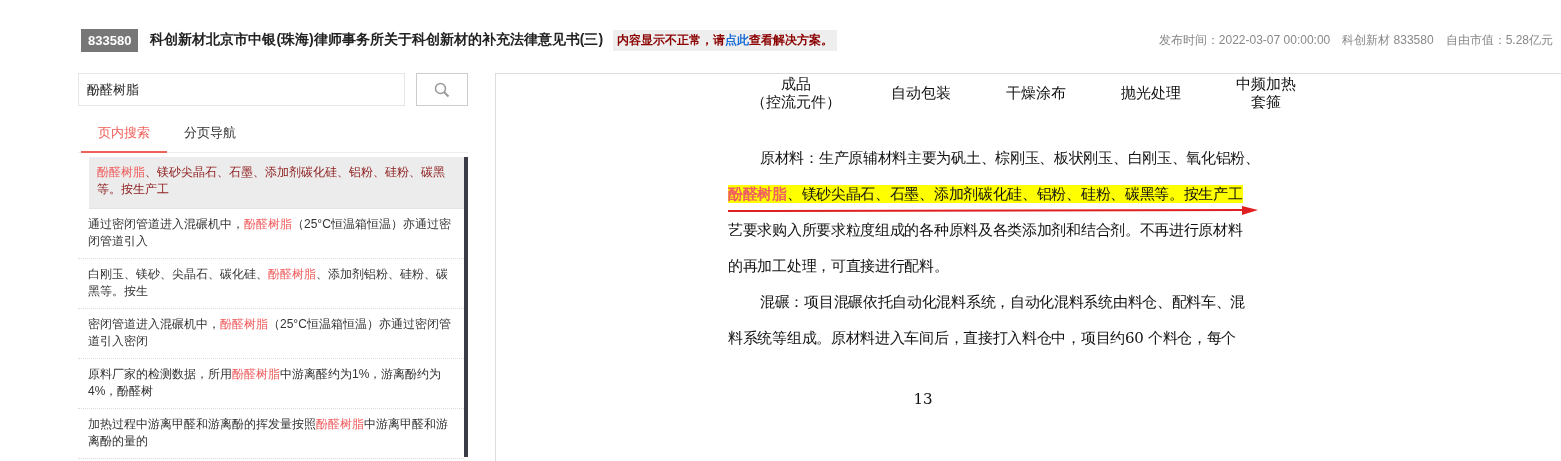  Describe the element at coordinates (377, 40) in the screenshot. I see `document-title: 科创新材北京市中银(珠海)律师事务所关于科创新材的补充法律意见书(三)` at that location.